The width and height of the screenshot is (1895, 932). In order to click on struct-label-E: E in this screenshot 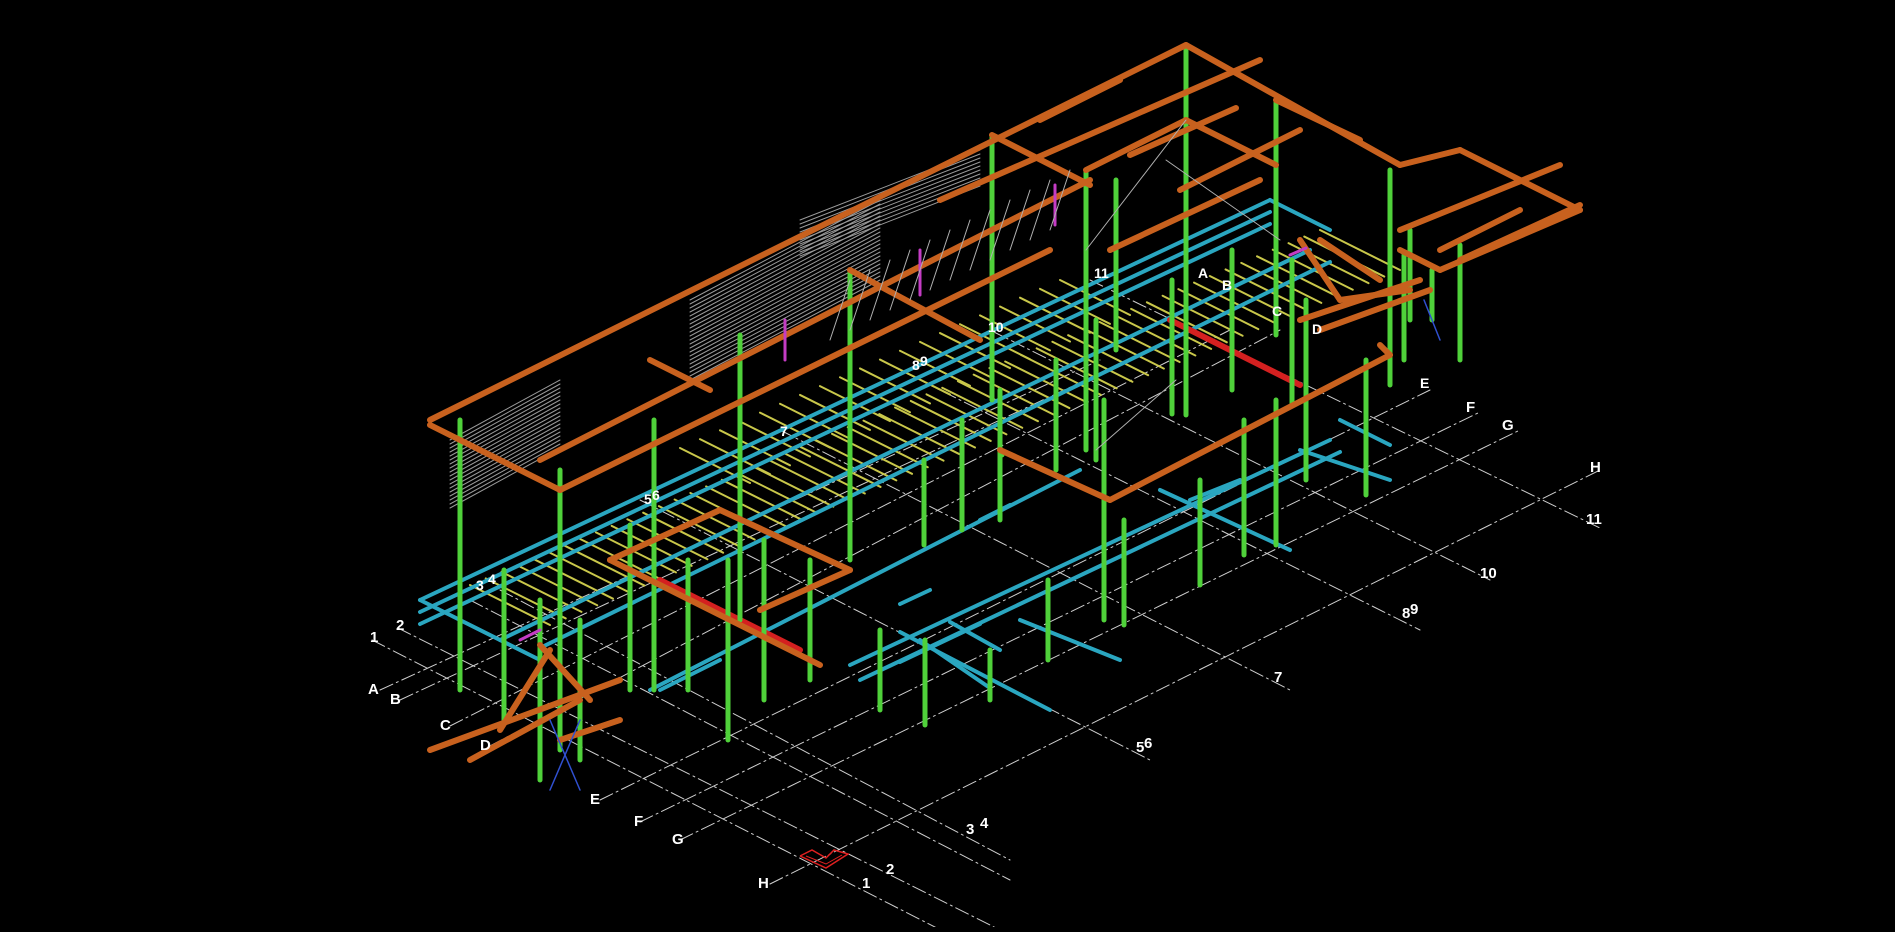, I will do `click(1424, 383)`.